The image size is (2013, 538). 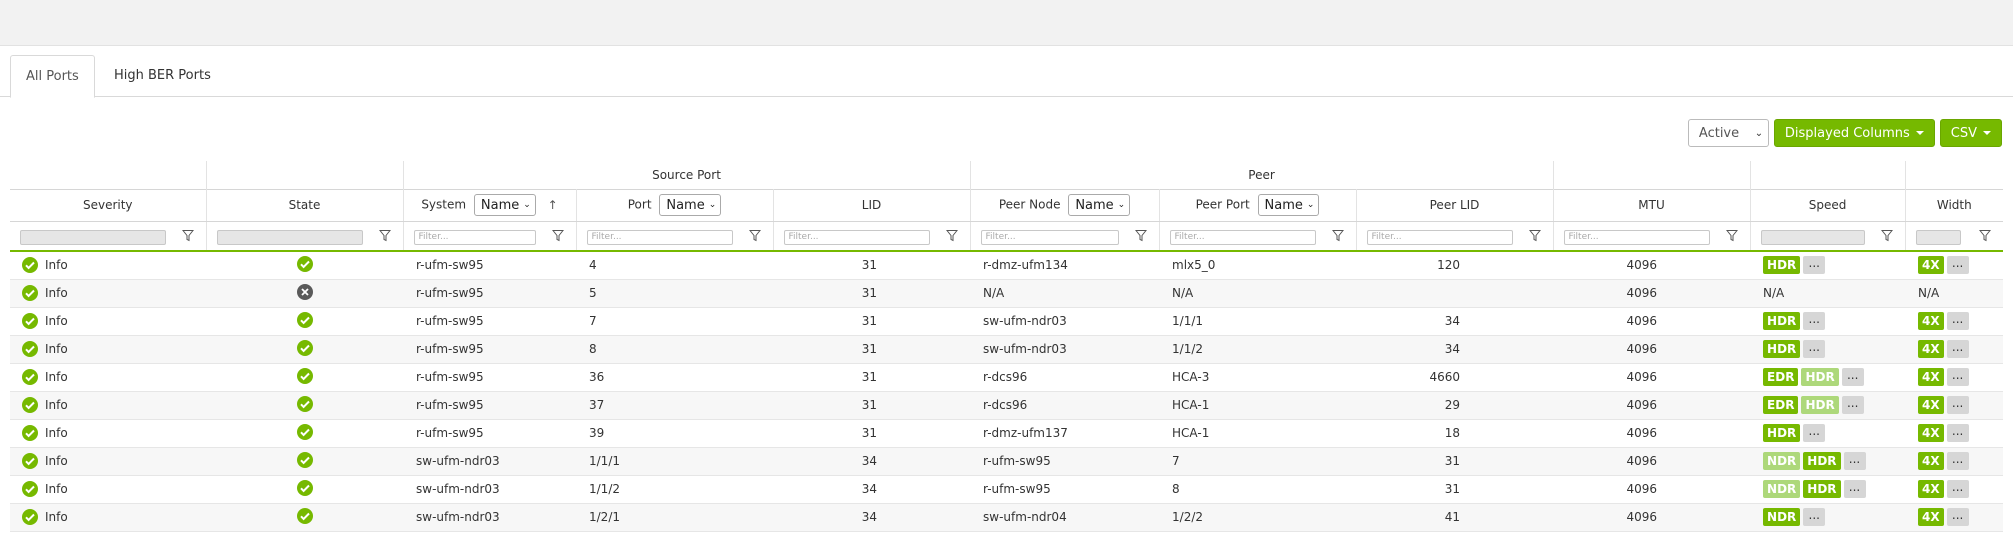 What do you see at coordinates (1954, 205) in the screenshot?
I see `header-width: Width` at bounding box center [1954, 205].